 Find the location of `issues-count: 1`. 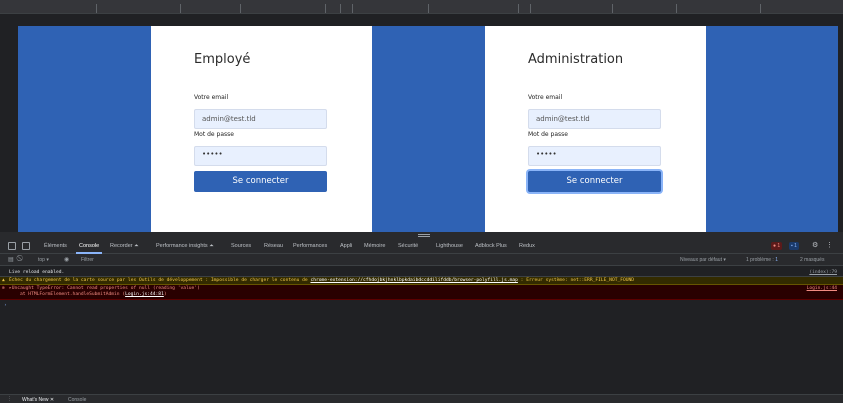

issues-count: 1 is located at coordinates (776, 260).